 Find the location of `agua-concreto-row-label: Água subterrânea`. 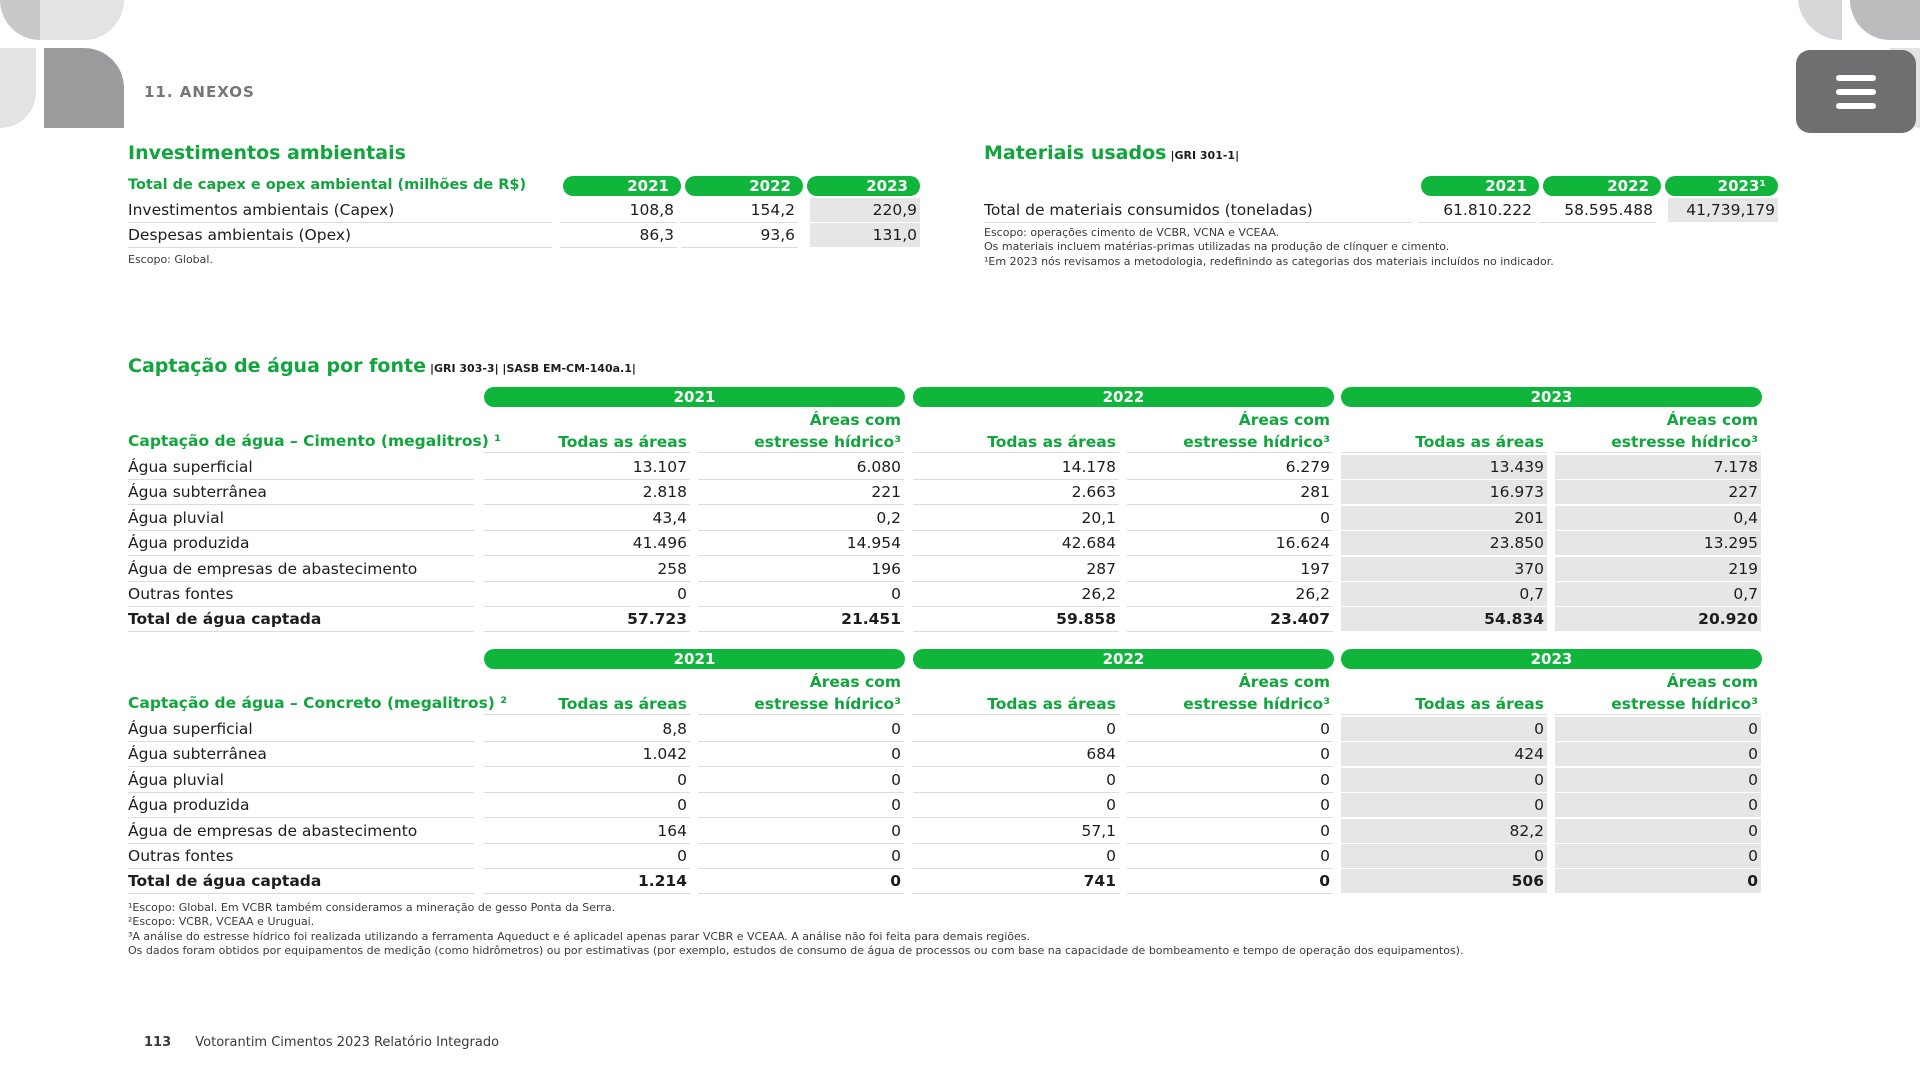

agua-concreto-row-label: Água subterrânea is located at coordinates (301, 755).